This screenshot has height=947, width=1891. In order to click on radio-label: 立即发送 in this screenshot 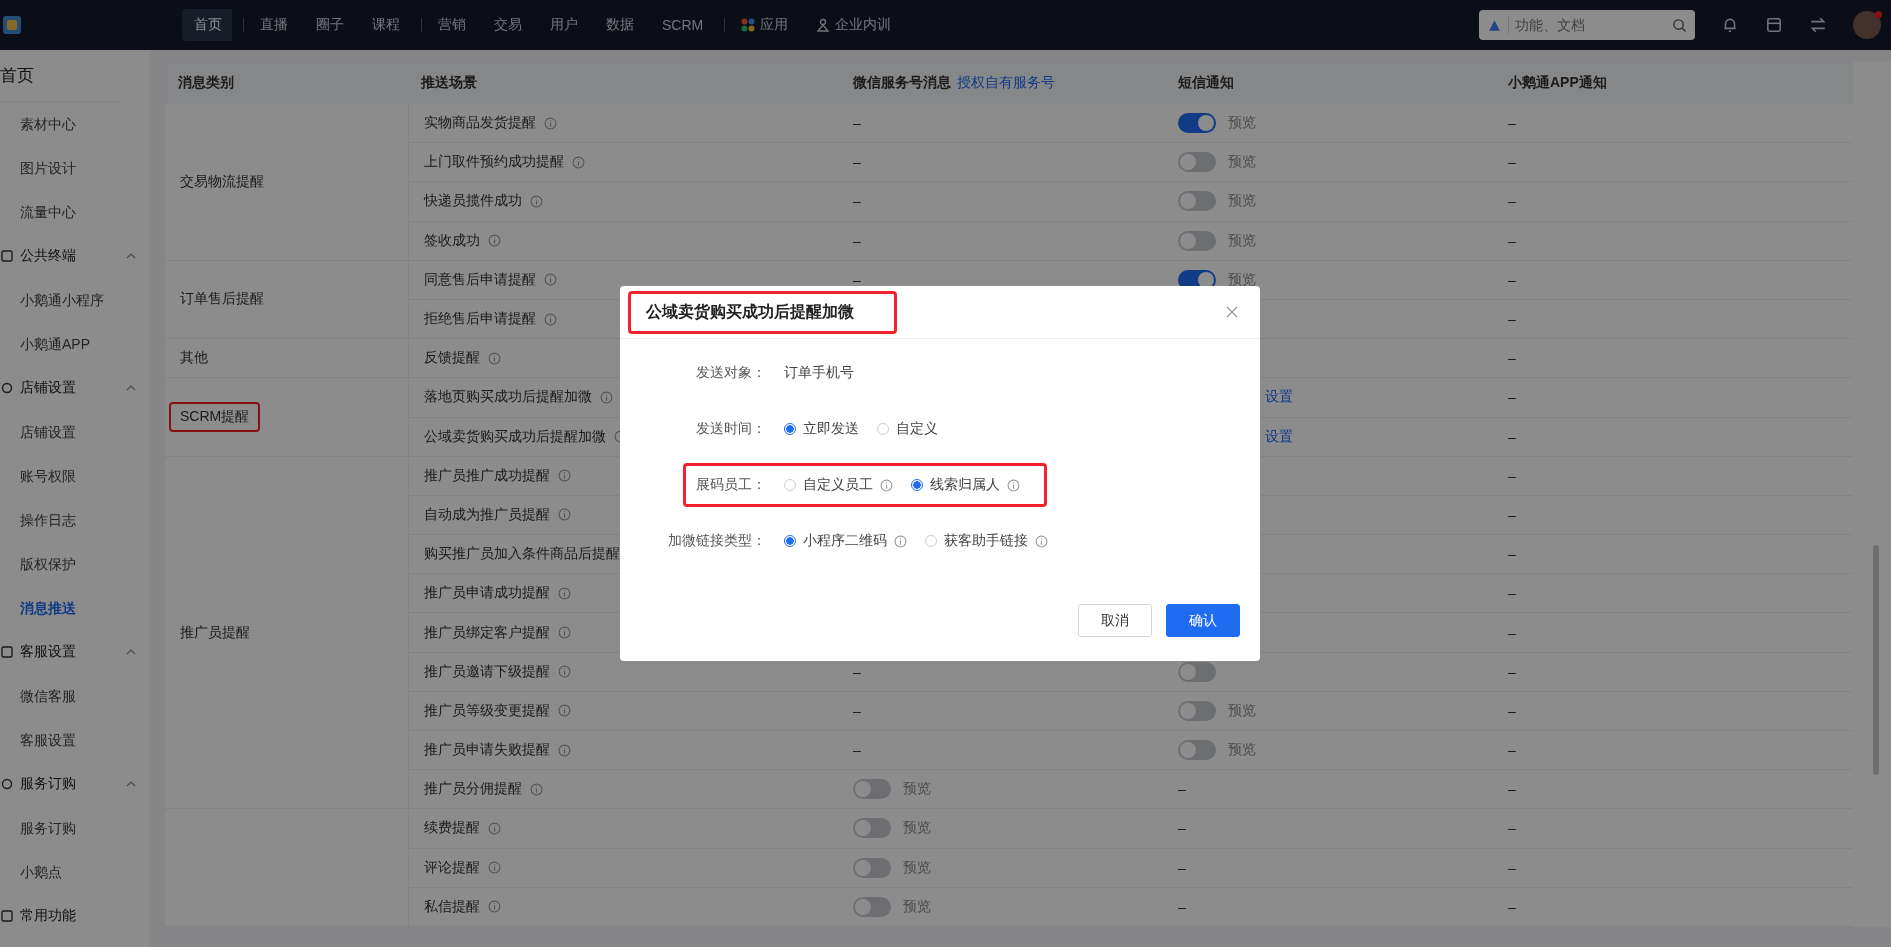, I will do `click(831, 429)`.